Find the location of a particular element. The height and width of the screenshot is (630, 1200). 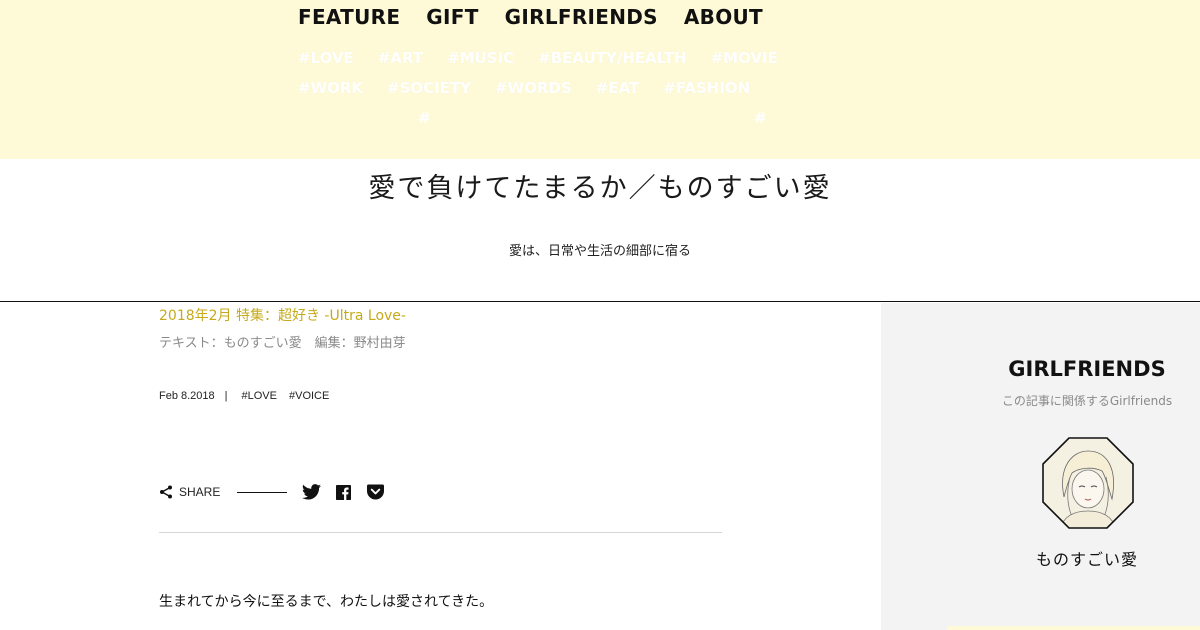

tag-link-music: #MUSIC is located at coordinates (480, 58).